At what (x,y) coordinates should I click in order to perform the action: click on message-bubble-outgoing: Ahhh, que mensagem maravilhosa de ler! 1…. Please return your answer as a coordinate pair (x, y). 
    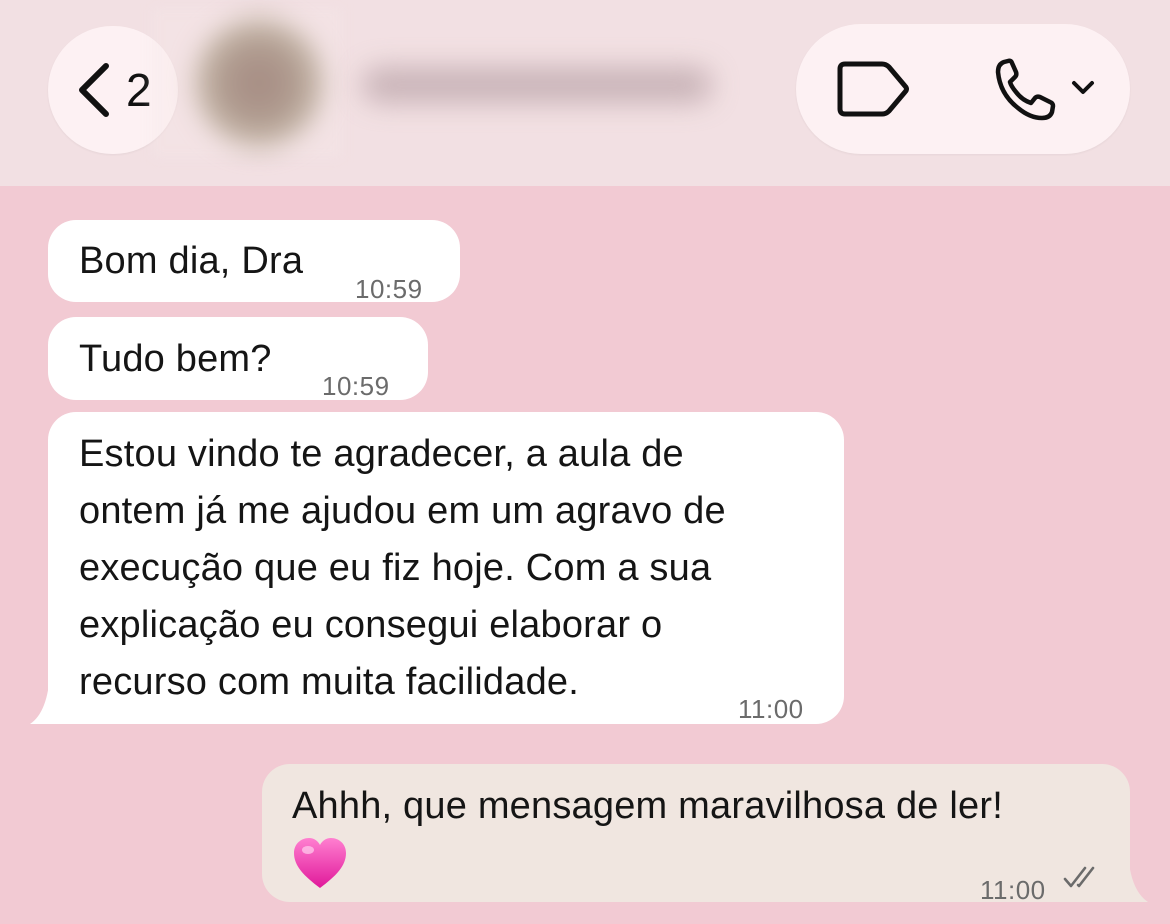
    Looking at the image, I should click on (696, 834).